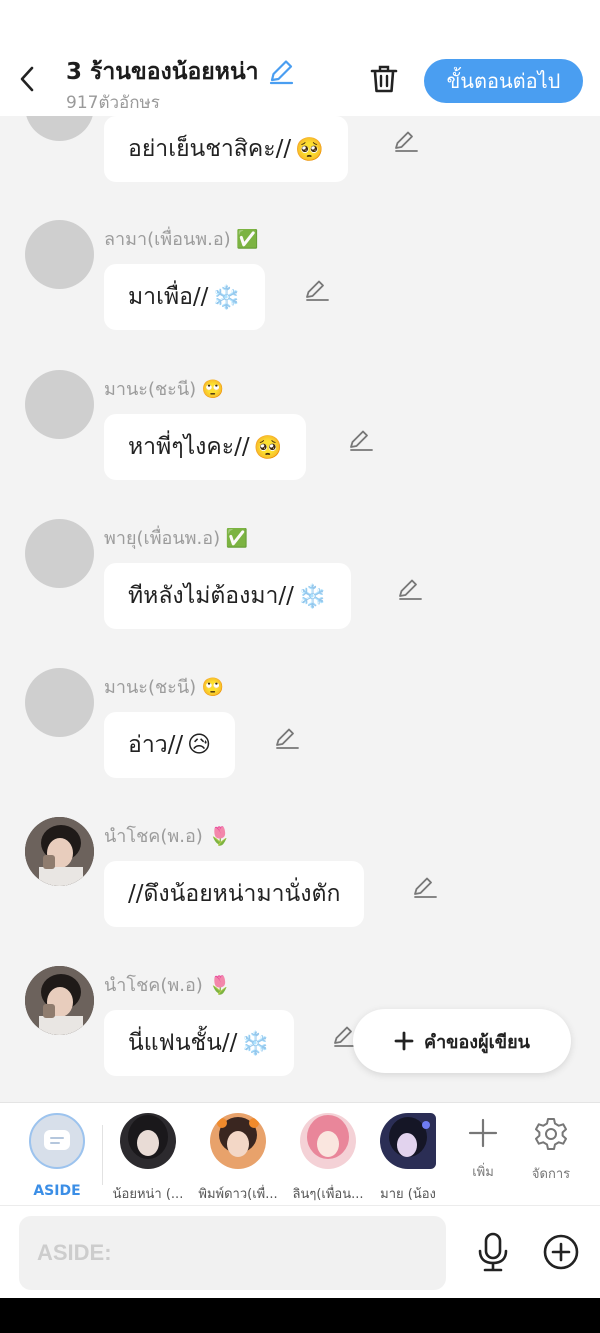 The width and height of the screenshot is (600, 1333). What do you see at coordinates (232, 1253) in the screenshot?
I see `message-input` at bounding box center [232, 1253].